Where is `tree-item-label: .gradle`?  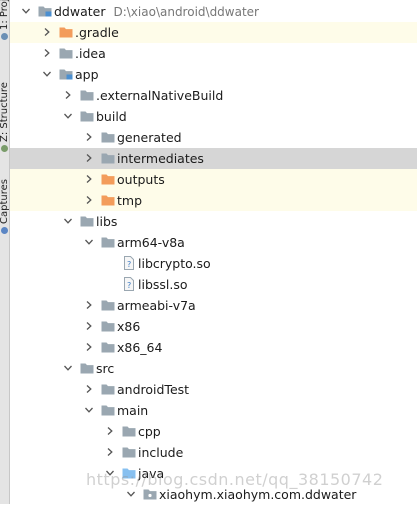 tree-item-label: .gradle is located at coordinates (97, 32).